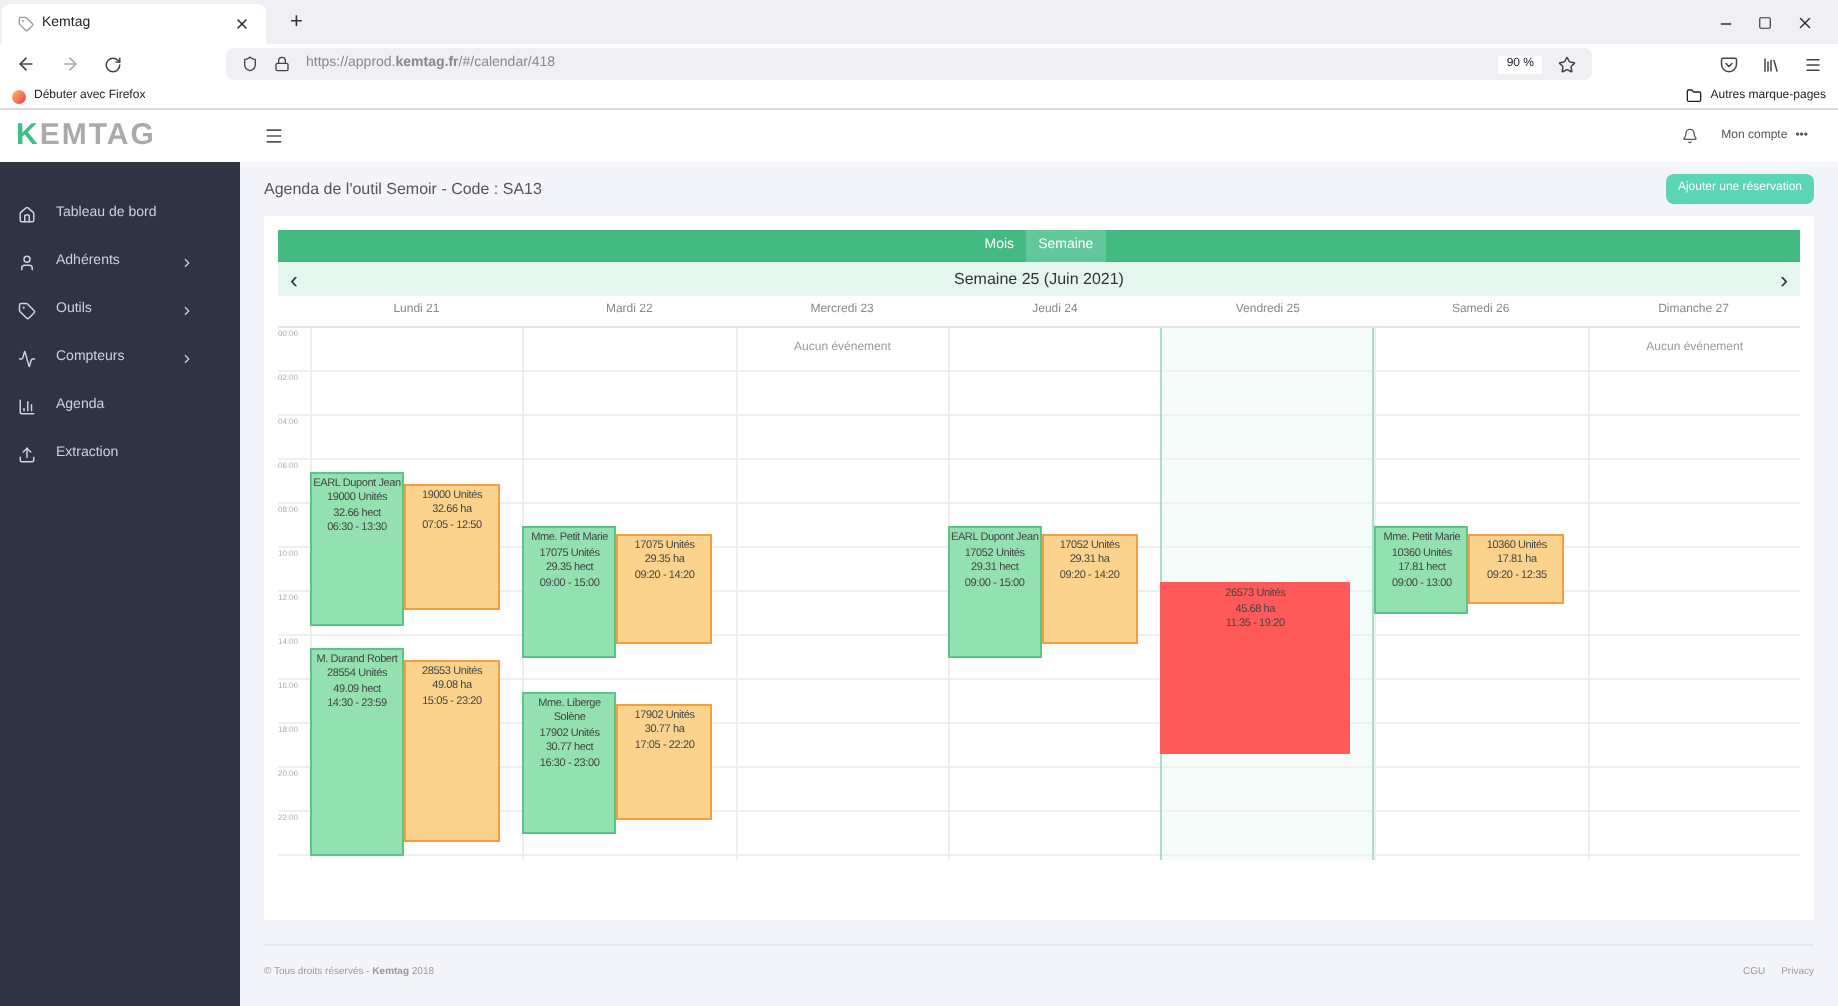 The image size is (1838, 1006). What do you see at coordinates (1689, 136) in the screenshot?
I see `bell-icon` at bounding box center [1689, 136].